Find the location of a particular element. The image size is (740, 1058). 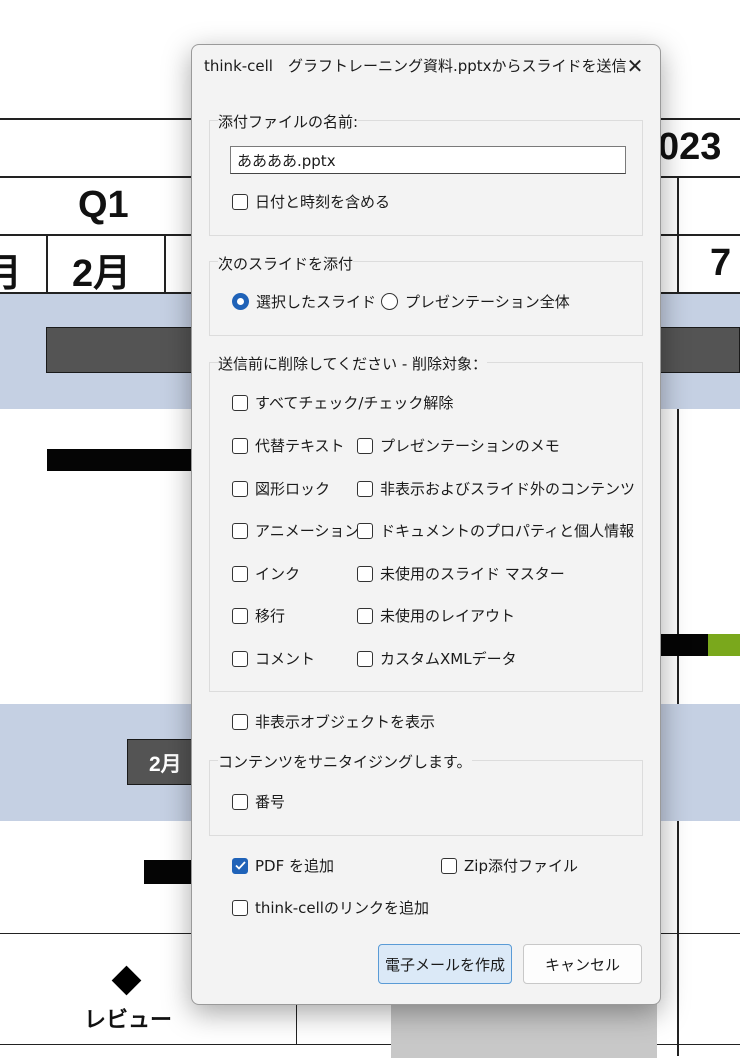

cancel-button: キャンセル is located at coordinates (582, 964).